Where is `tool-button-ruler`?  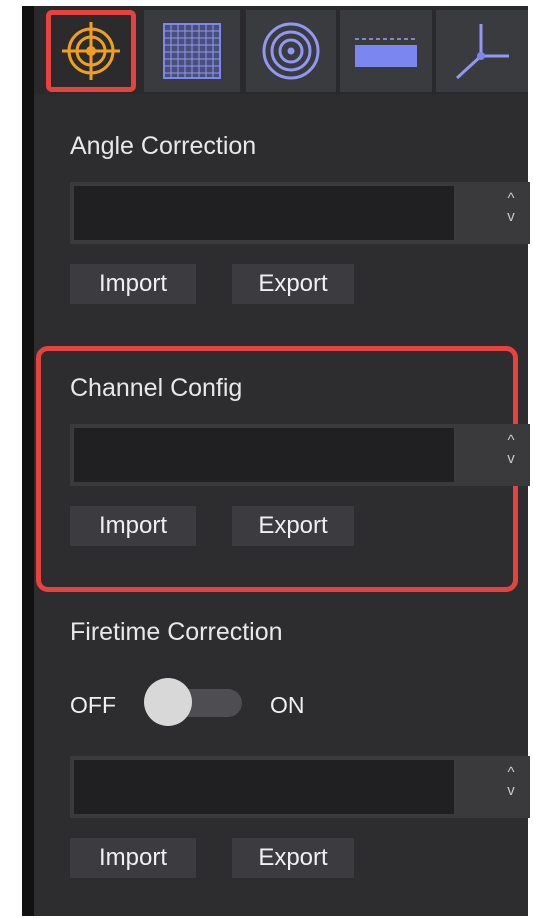 tool-button-ruler is located at coordinates (386, 51).